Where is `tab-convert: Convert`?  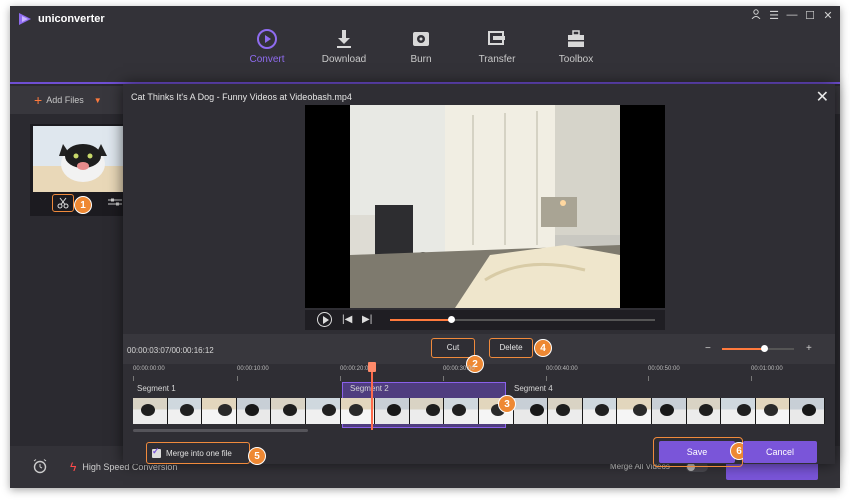 tab-convert: Convert is located at coordinates (267, 46).